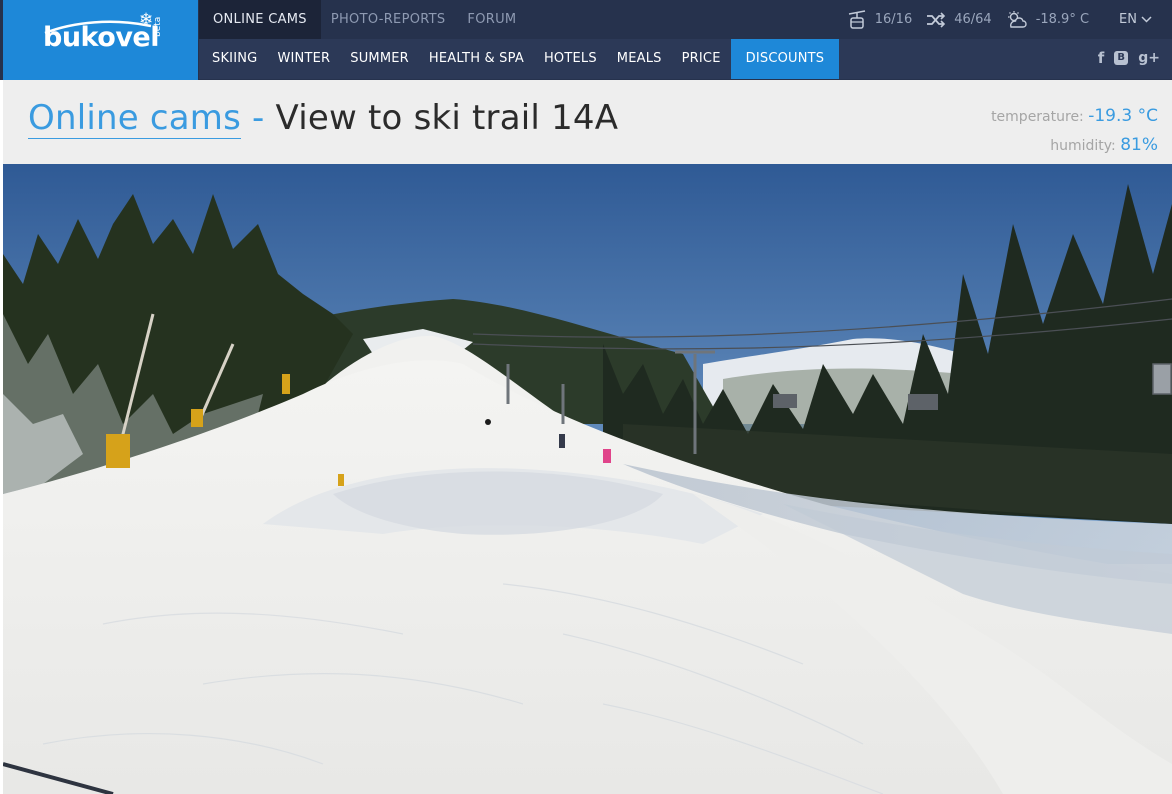 This screenshot has width=1172, height=794. Describe the element at coordinates (701, 59) in the screenshot. I see `nav-price: PRICE` at that location.